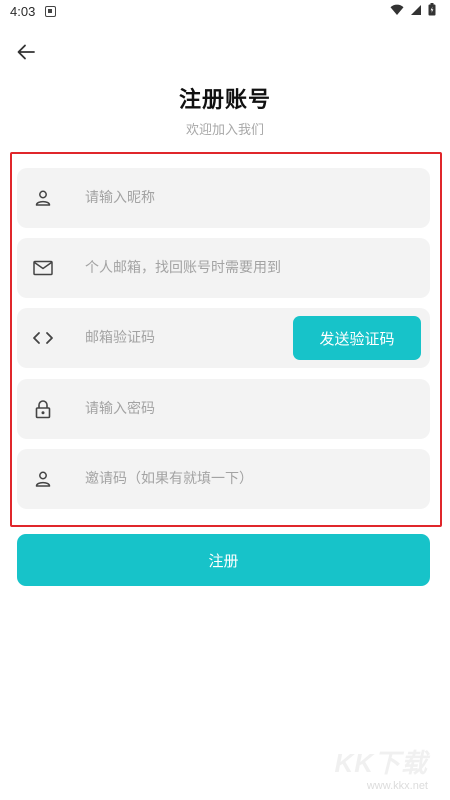 This screenshot has height=800, width=450. I want to click on mail-icon, so click(43, 268).